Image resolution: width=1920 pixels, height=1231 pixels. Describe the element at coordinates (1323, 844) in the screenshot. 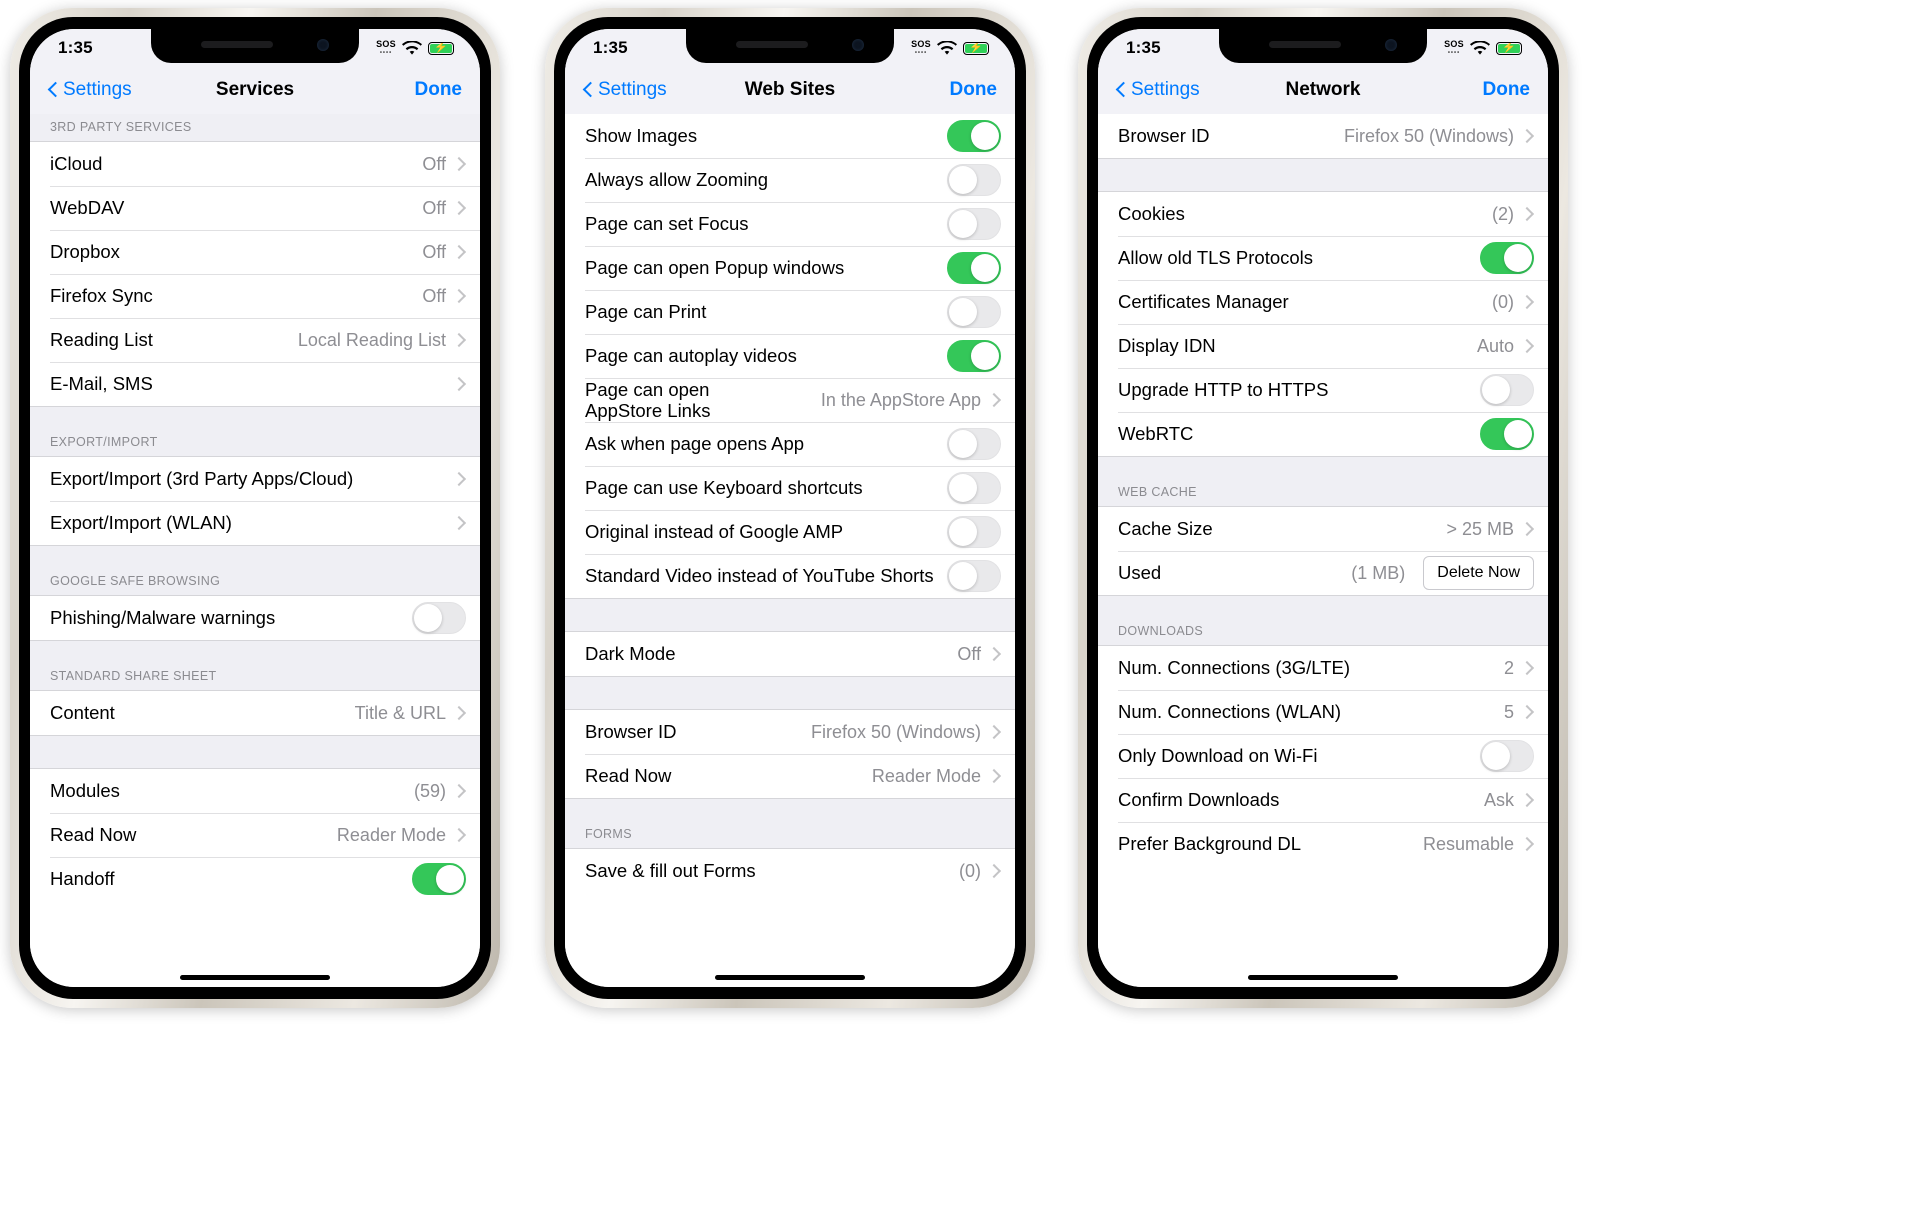

I see `list-row: Prefer Background DL Resumable` at that location.